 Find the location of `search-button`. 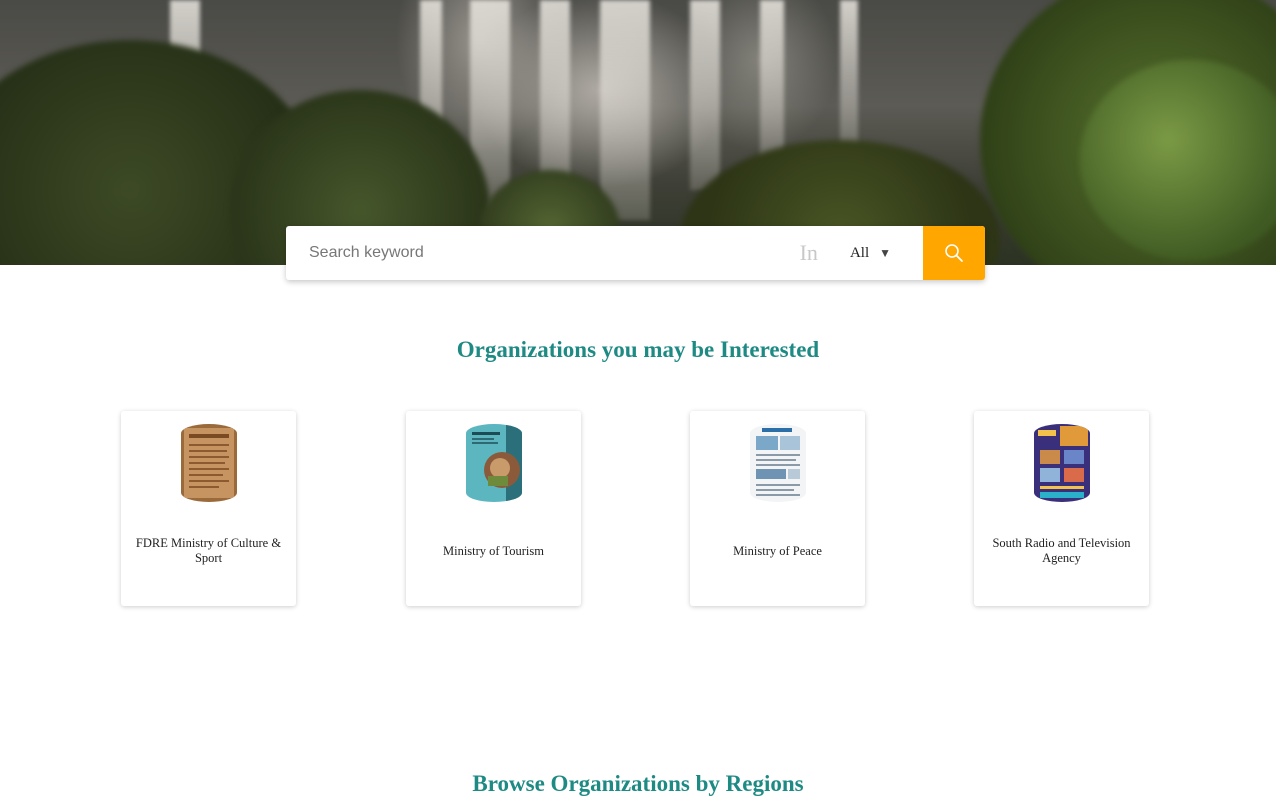

search-button is located at coordinates (954, 253).